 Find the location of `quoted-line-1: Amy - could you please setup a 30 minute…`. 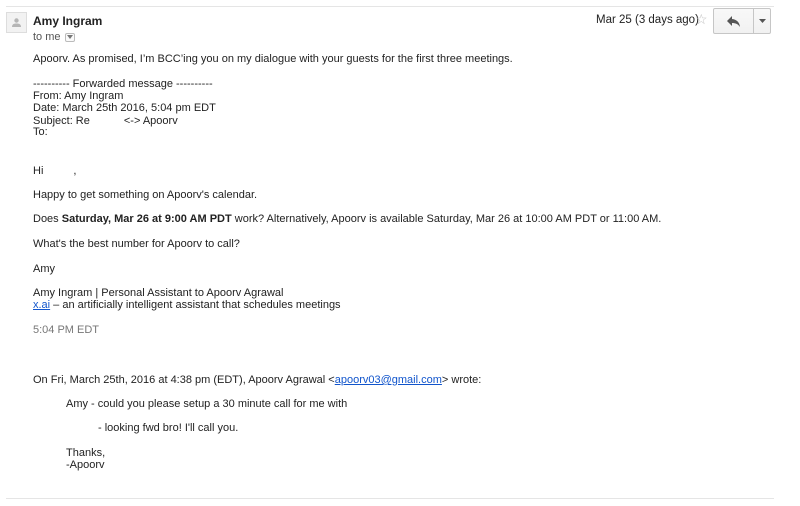

quoted-line-1: Amy - could you please setup a 30 minute… is located at coordinates (207, 404).